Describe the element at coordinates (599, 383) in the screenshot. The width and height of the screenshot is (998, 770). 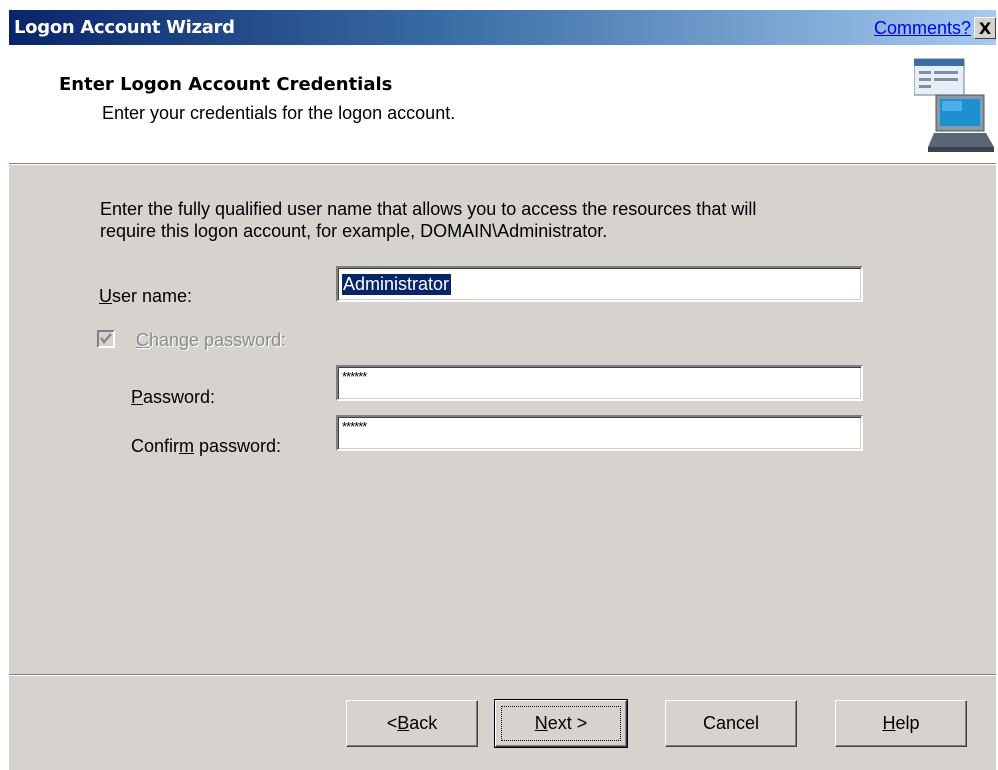
I see `password-field: ******` at that location.